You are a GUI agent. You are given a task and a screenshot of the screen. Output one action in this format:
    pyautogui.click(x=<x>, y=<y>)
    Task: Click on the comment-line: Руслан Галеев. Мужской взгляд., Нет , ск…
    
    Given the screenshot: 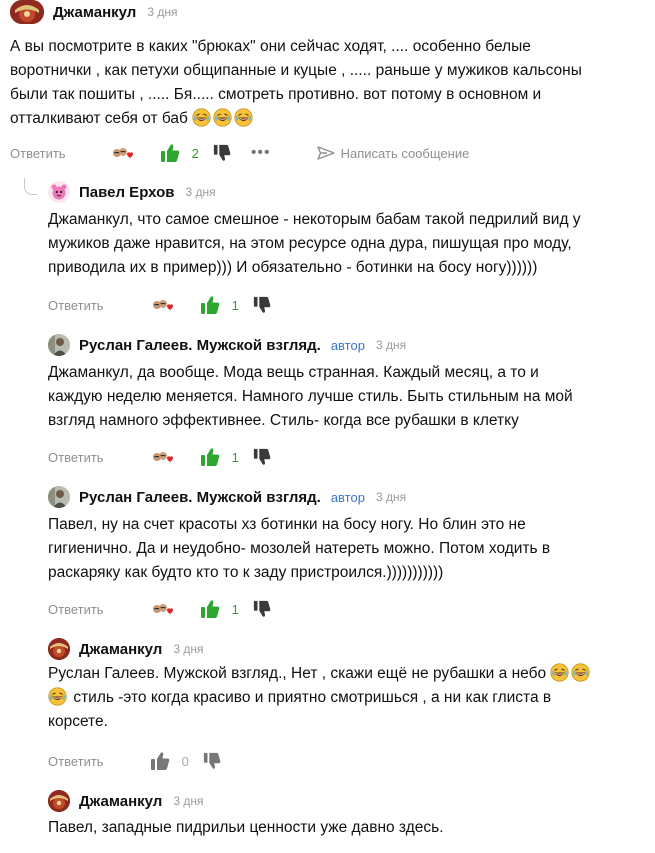 What is the action you would take?
    pyautogui.click(x=348, y=674)
    